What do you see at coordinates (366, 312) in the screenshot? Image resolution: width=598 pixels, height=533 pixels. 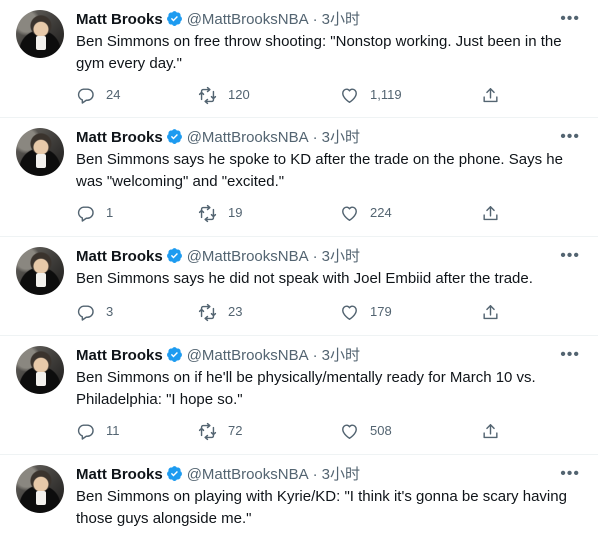 I see `like-button: 179` at bounding box center [366, 312].